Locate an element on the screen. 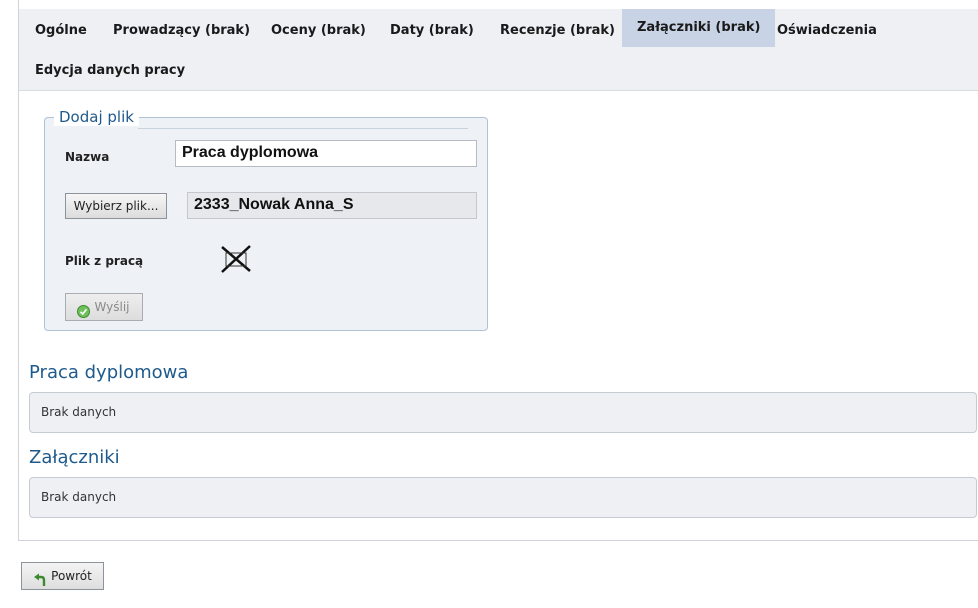 This screenshot has width=978, height=608. name-label: Nazwa is located at coordinates (87, 157).